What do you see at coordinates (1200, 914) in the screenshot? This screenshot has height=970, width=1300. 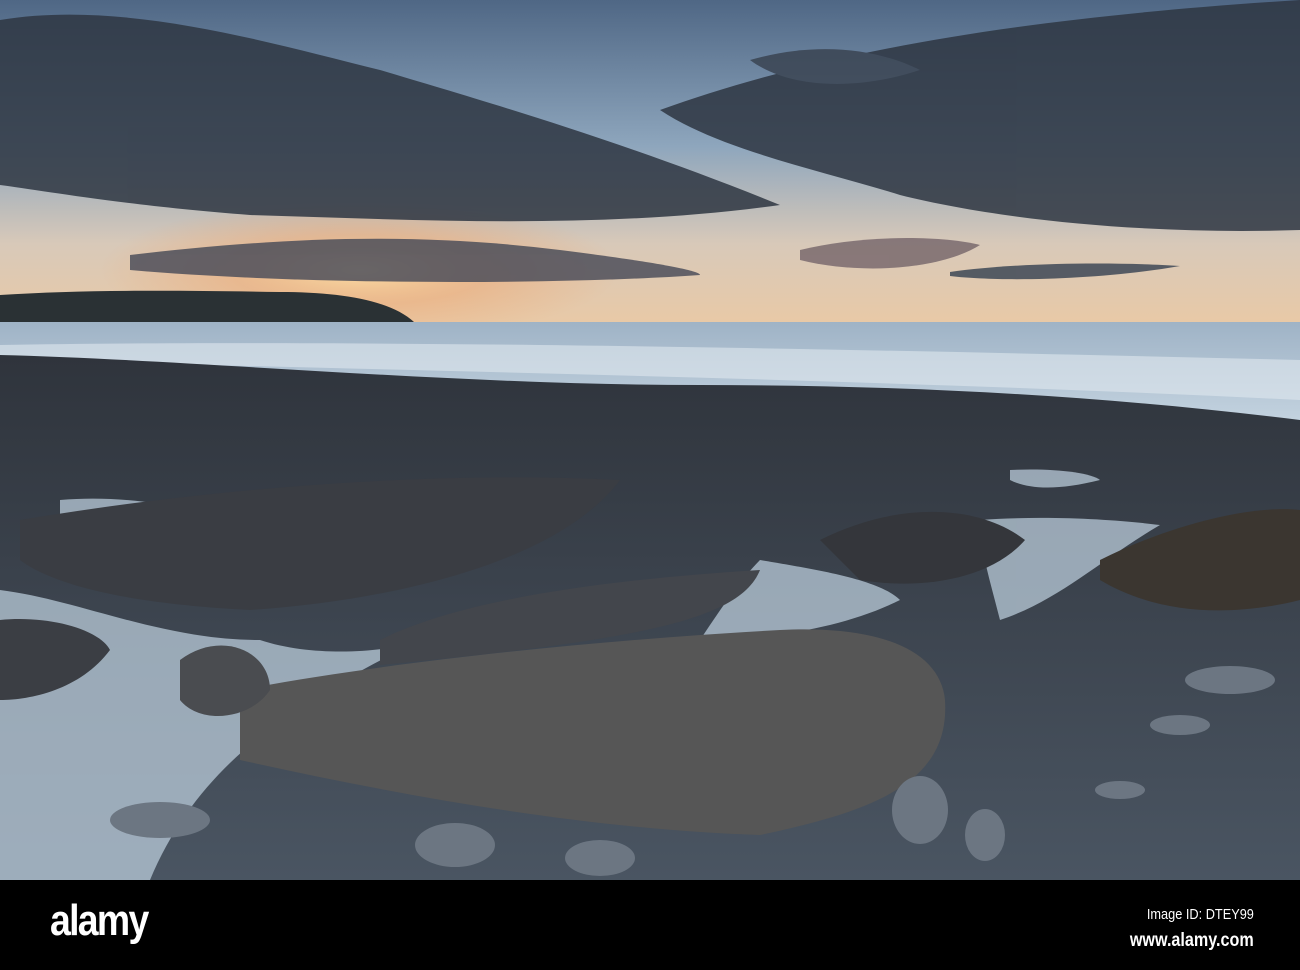 I see `image-id: Image ID: DTEY99` at bounding box center [1200, 914].